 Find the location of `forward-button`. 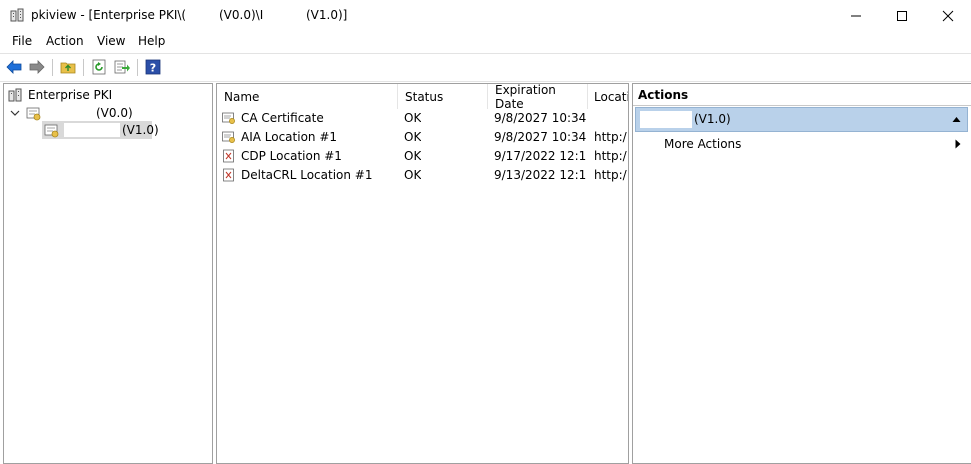

forward-button is located at coordinates (37, 67).